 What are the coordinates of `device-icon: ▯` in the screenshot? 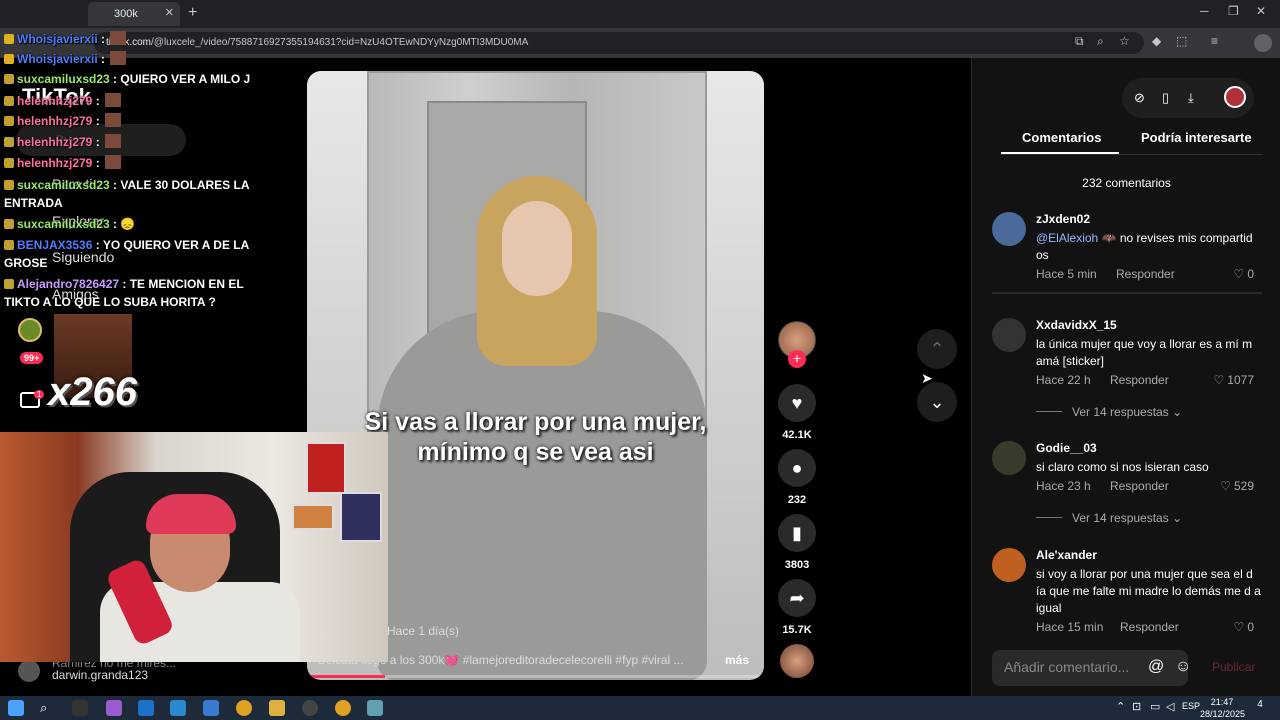 It's located at (1165, 98).